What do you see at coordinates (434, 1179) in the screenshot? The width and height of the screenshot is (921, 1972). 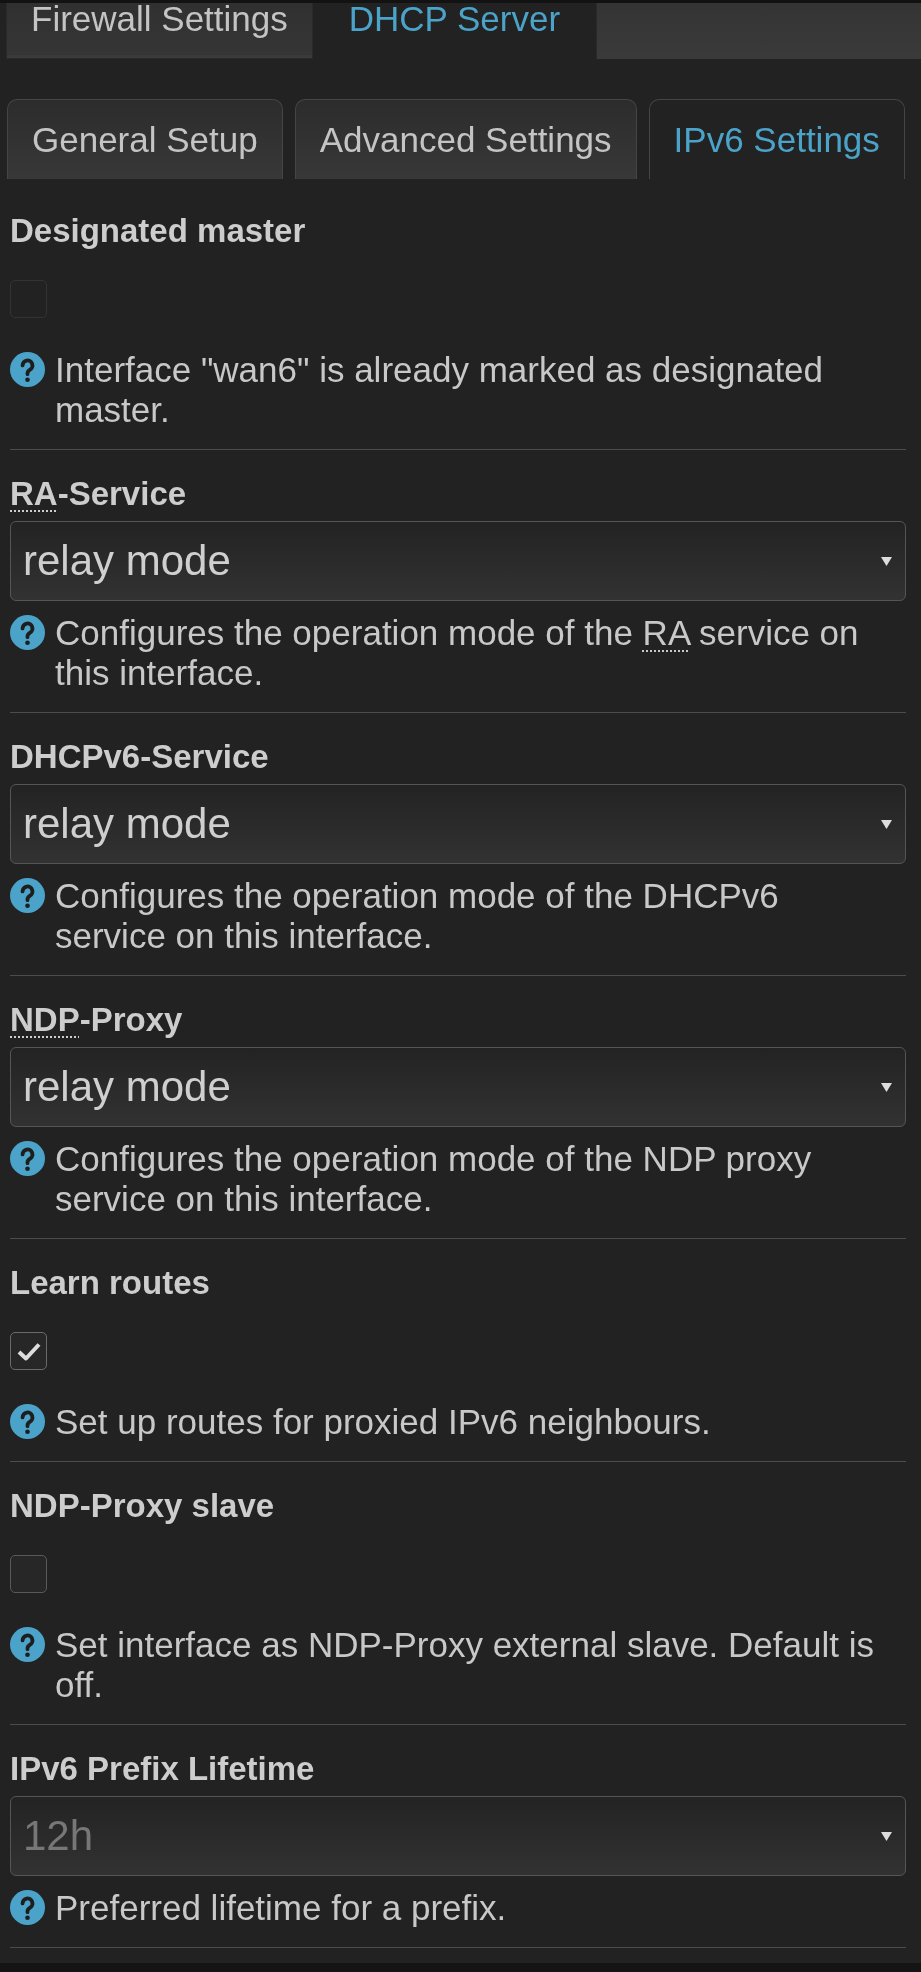 I see `help-text: Configures the operation mode of the NDP proxy service on this interface.` at bounding box center [434, 1179].